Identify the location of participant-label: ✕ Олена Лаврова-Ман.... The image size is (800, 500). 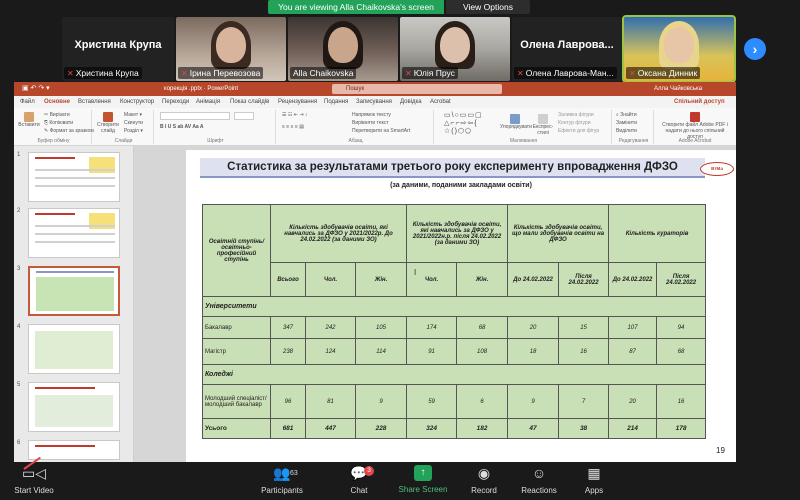
(565, 73).